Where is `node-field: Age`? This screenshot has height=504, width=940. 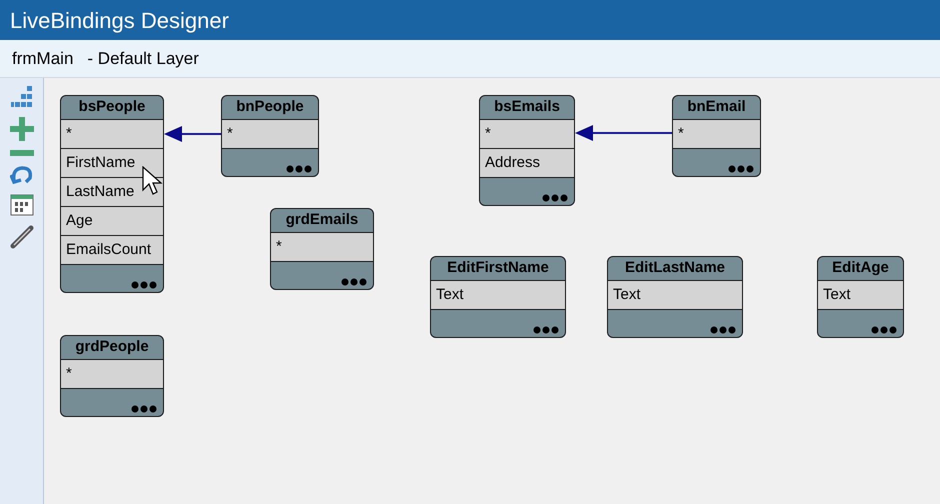 node-field: Age is located at coordinates (112, 221).